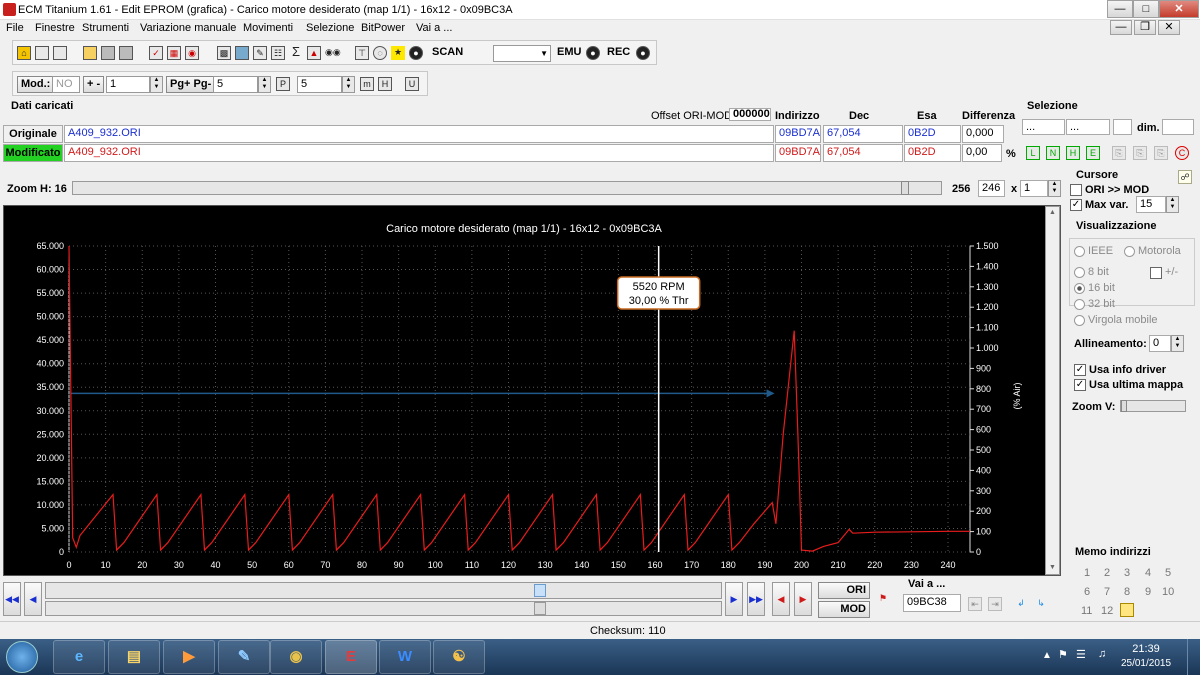  Describe the element at coordinates (268, 28) in the screenshot. I see `menu-movimenti: Movimenti` at that location.